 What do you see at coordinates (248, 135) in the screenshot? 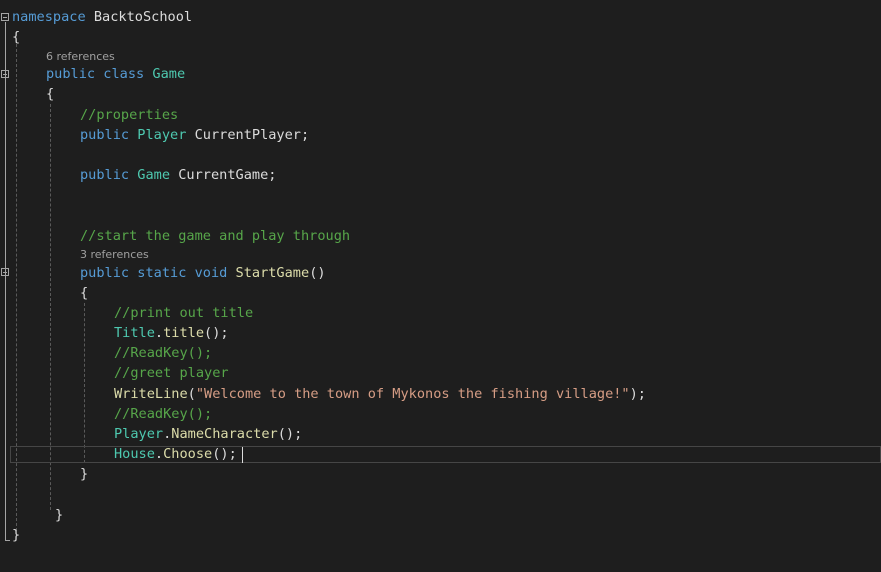
I see `field-name: CurrentPlayer;` at bounding box center [248, 135].